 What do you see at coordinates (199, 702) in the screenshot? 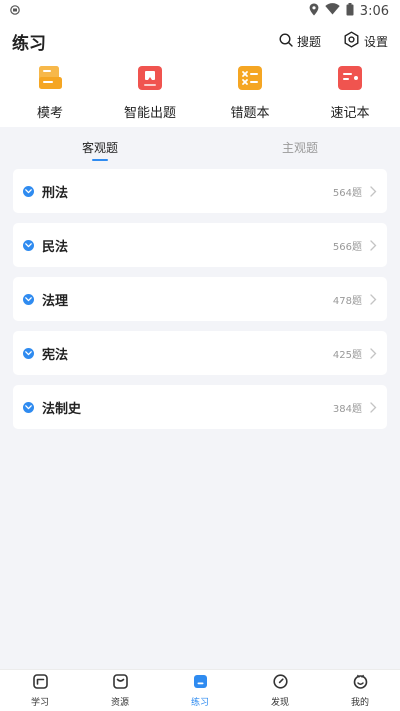
I see `nav-label: 练习` at bounding box center [199, 702].